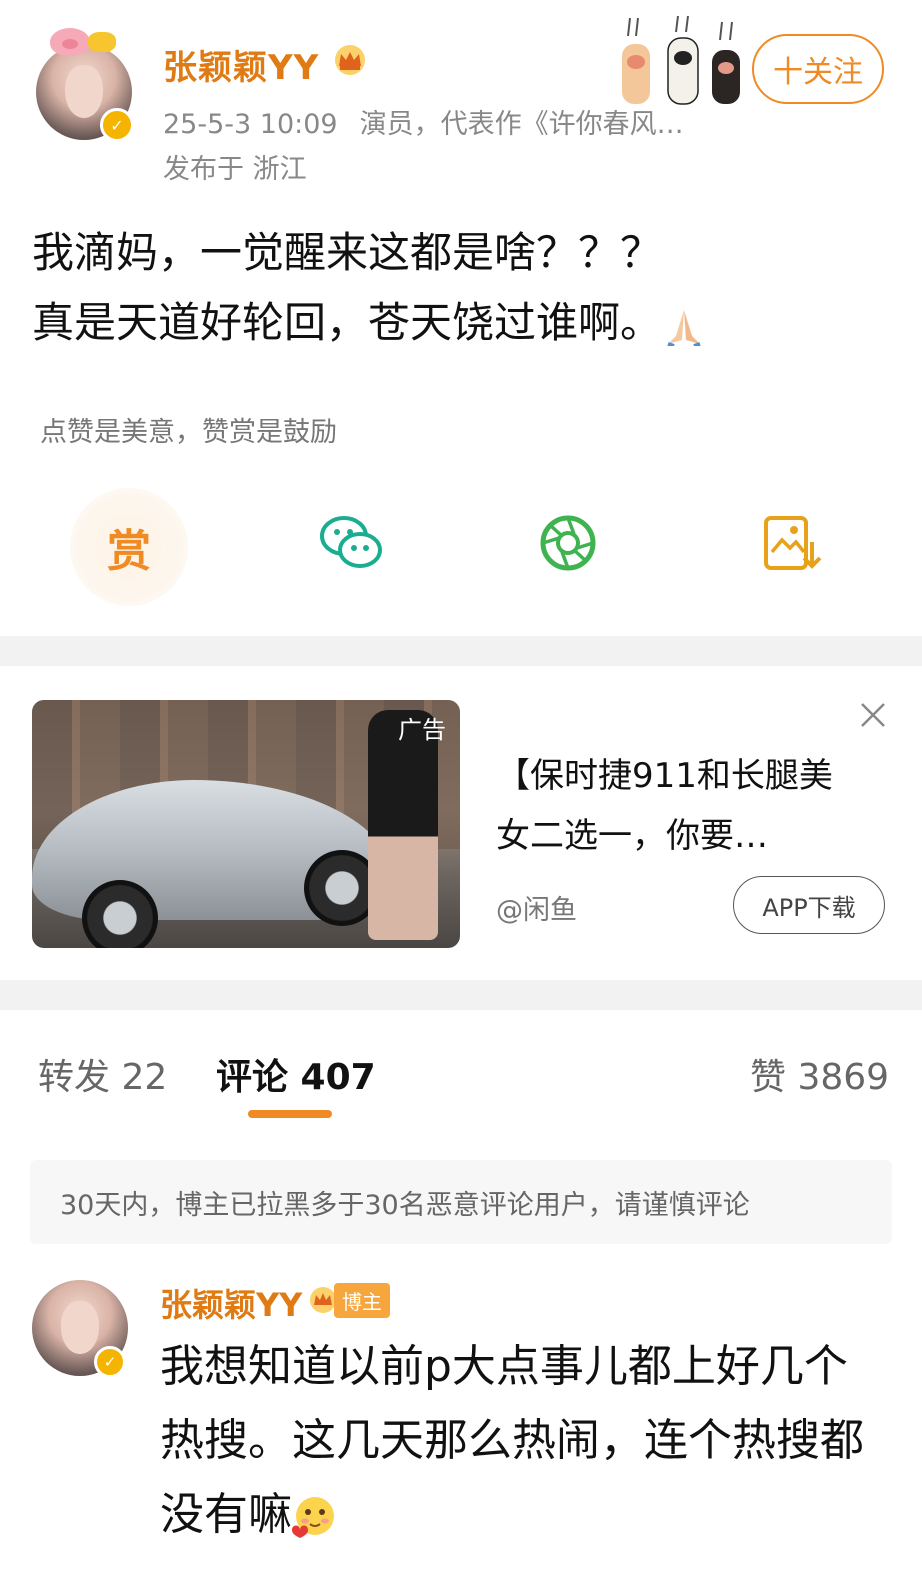 Image resolution: width=922 pixels, height=1578 pixels. What do you see at coordinates (347, 252) in the screenshot?
I see `post-text-line-1: 我滴妈，一觉醒来这都是啥？？？` at bounding box center [347, 252].